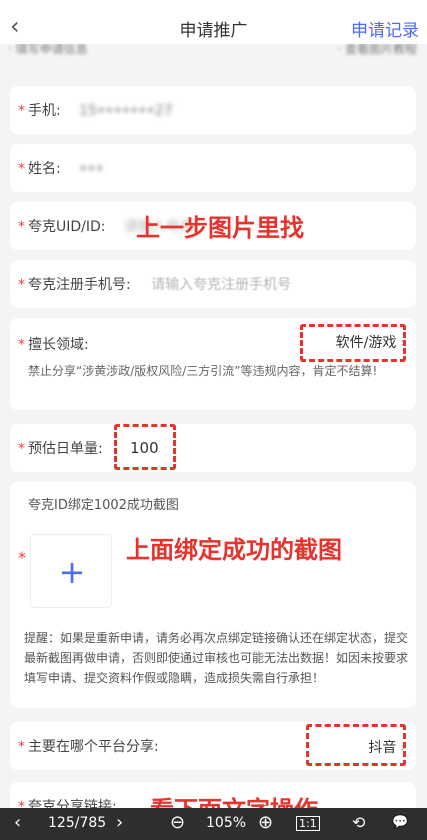 The width and height of the screenshot is (427, 840). I want to click on screenshot-label: 夸克ID绑定1002成功截图, so click(103, 505).